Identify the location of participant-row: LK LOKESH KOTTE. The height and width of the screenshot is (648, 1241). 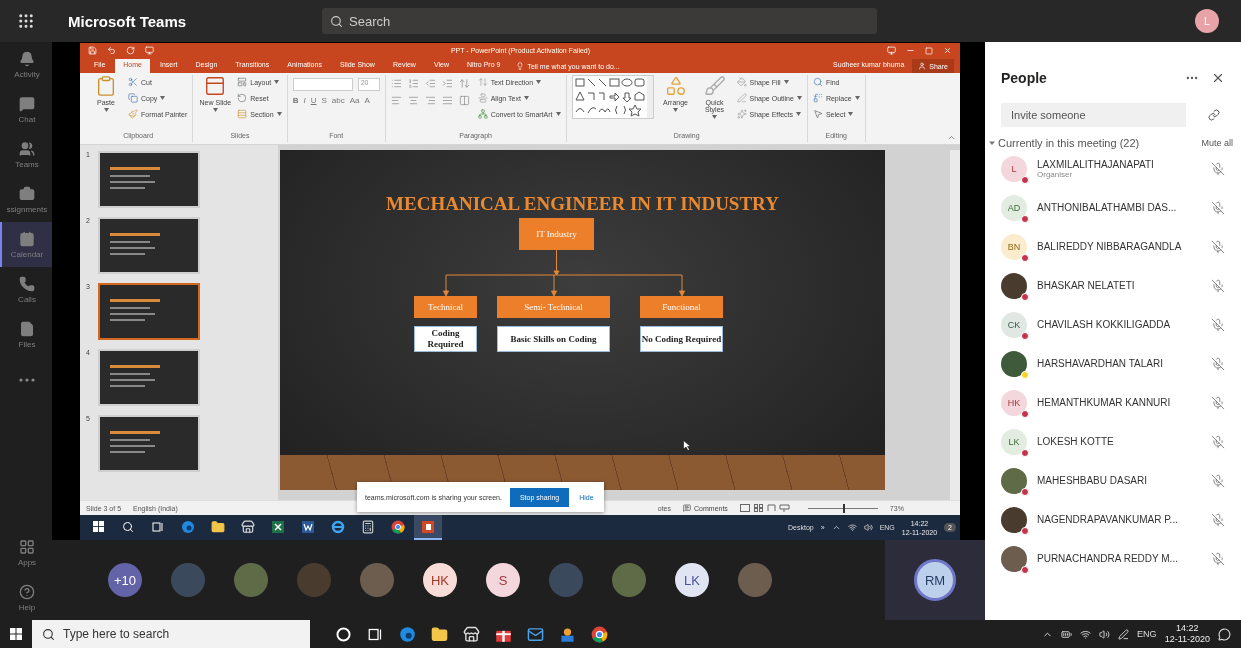
(1113, 441).